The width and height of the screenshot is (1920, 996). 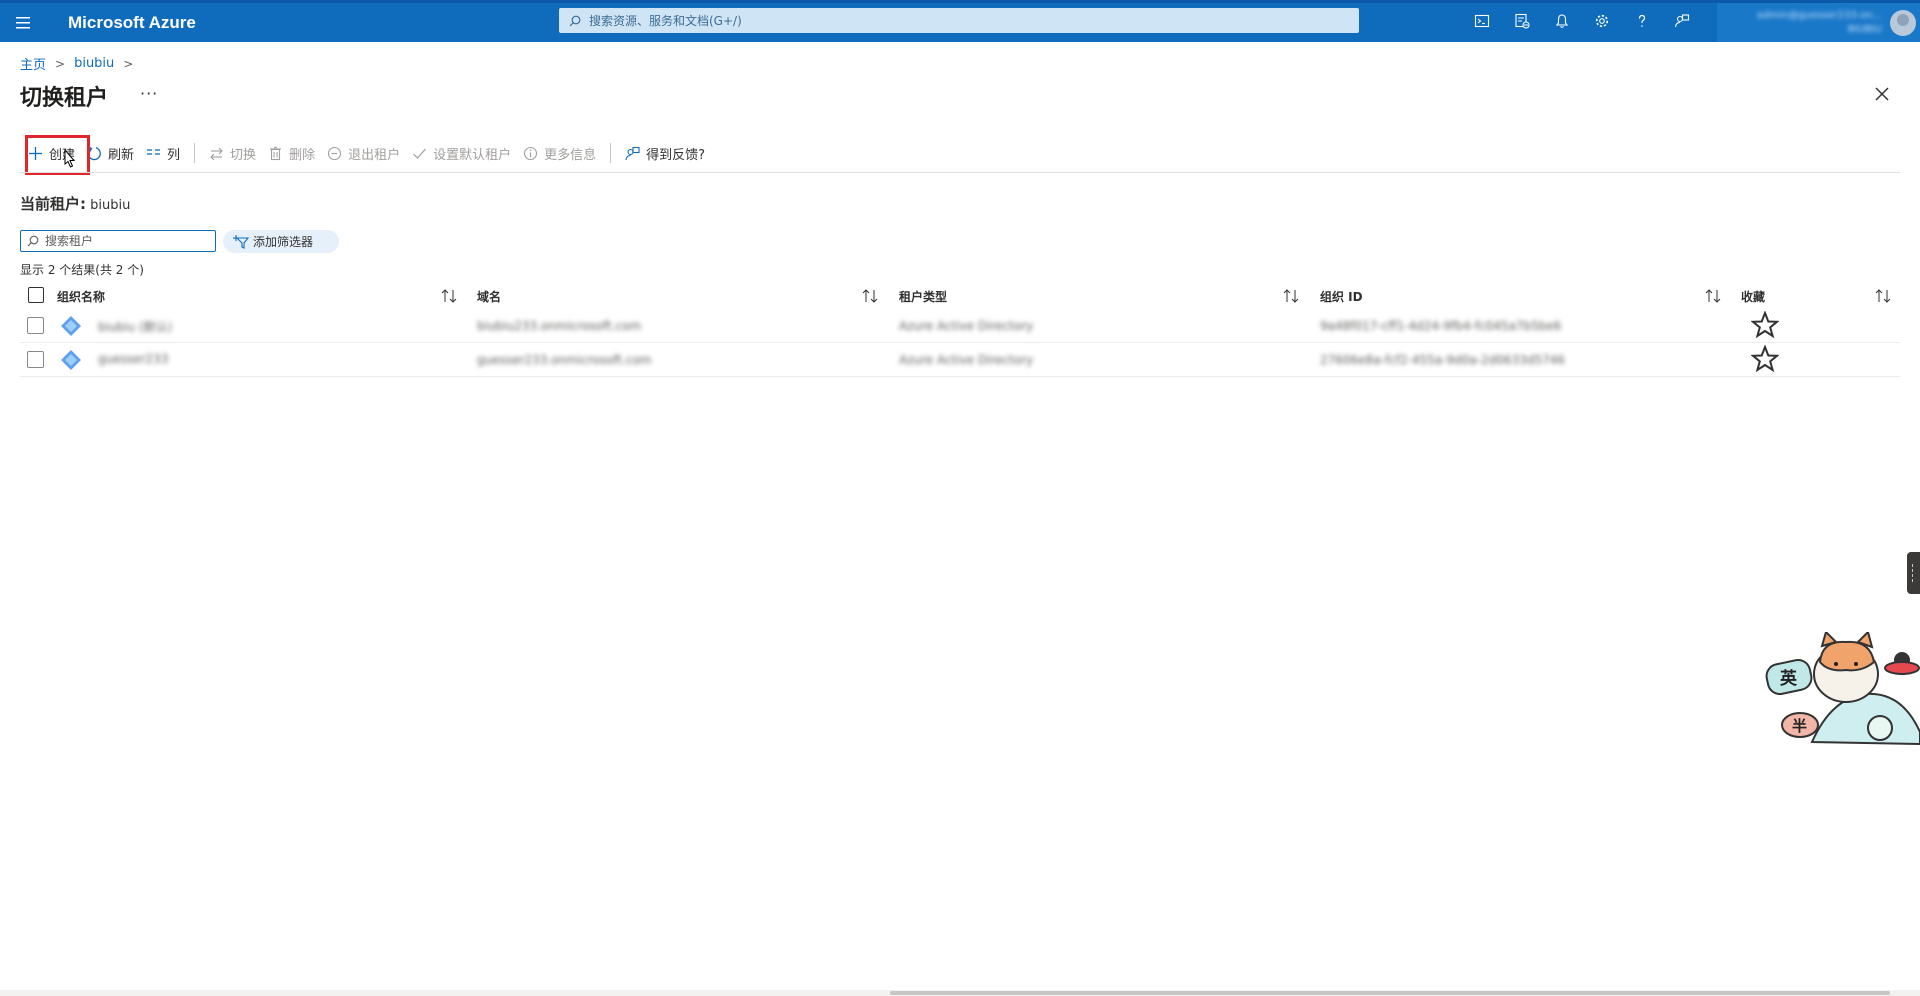 I want to click on mouse-cursor-icon, so click(x=70, y=158).